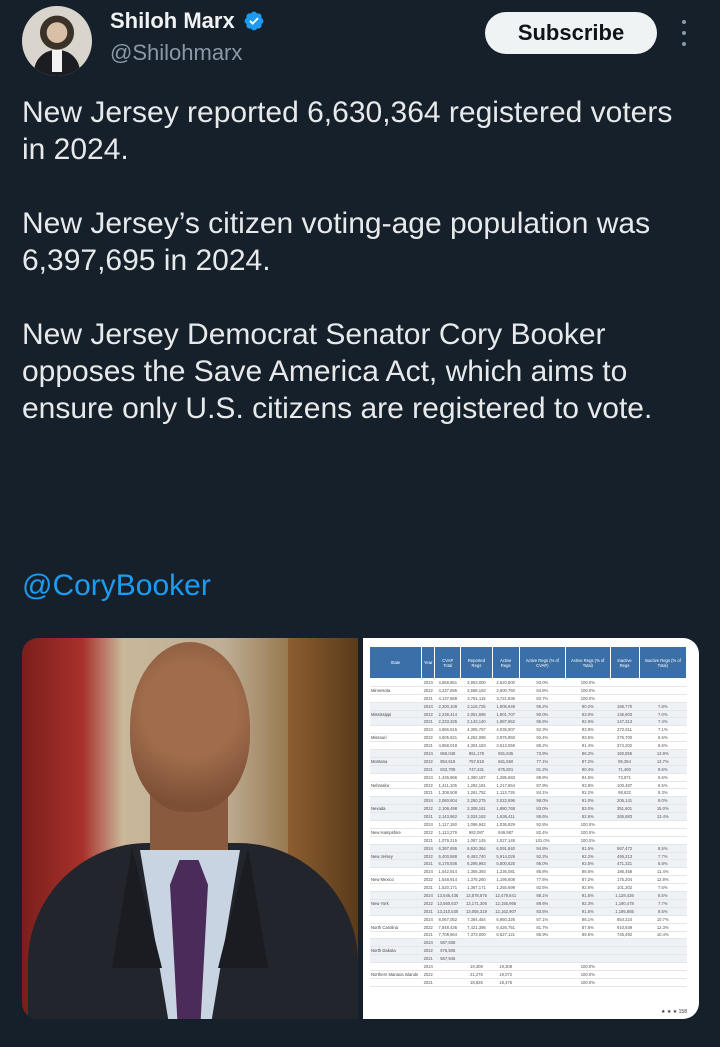  Describe the element at coordinates (684, 33) in the screenshot. I see `more-vertical-icon` at that location.